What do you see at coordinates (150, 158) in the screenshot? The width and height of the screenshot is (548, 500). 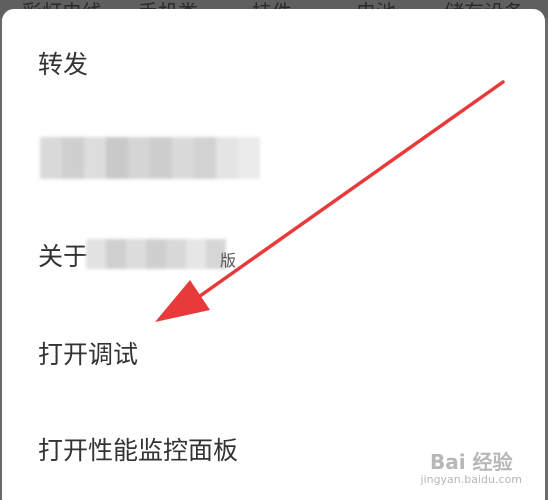 I see `redacted-label` at bounding box center [150, 158].